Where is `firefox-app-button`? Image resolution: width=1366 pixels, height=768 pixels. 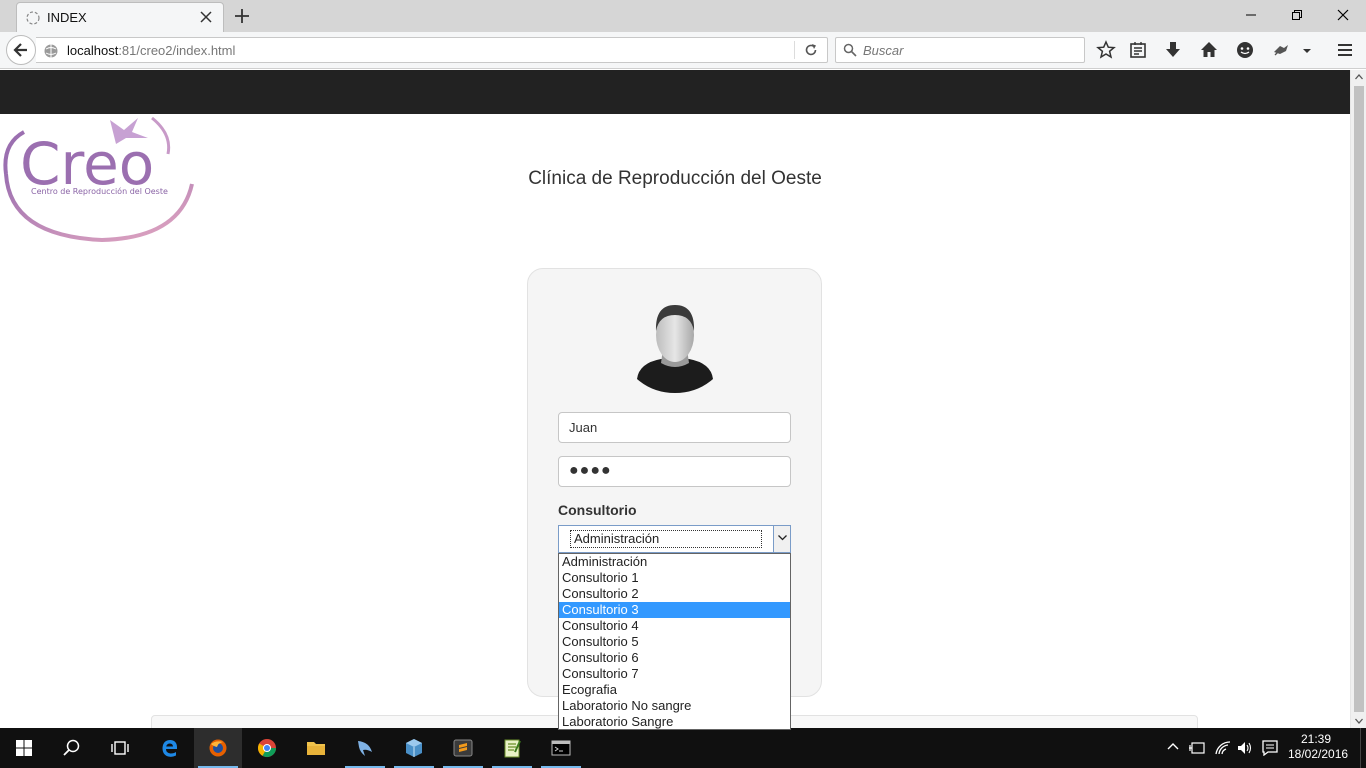 firefox-app-button is located at coordinates (218, 748).